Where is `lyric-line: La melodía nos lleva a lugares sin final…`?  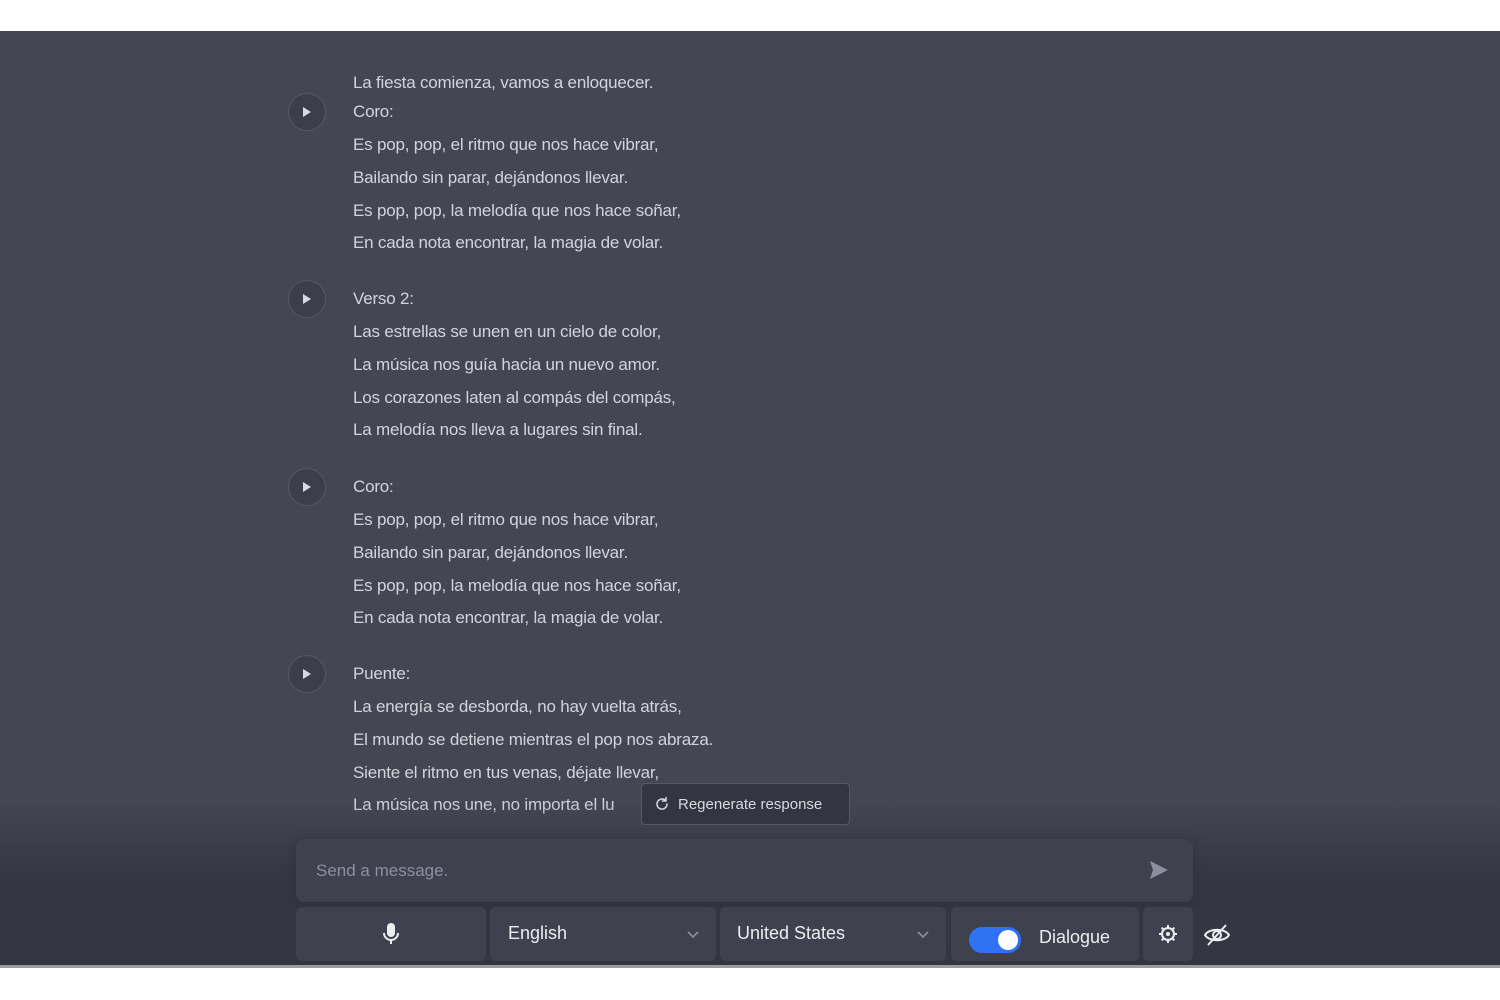 lyric-line: La melodía nos lleva a lugares sin final… is located at coordinates (498, 429).